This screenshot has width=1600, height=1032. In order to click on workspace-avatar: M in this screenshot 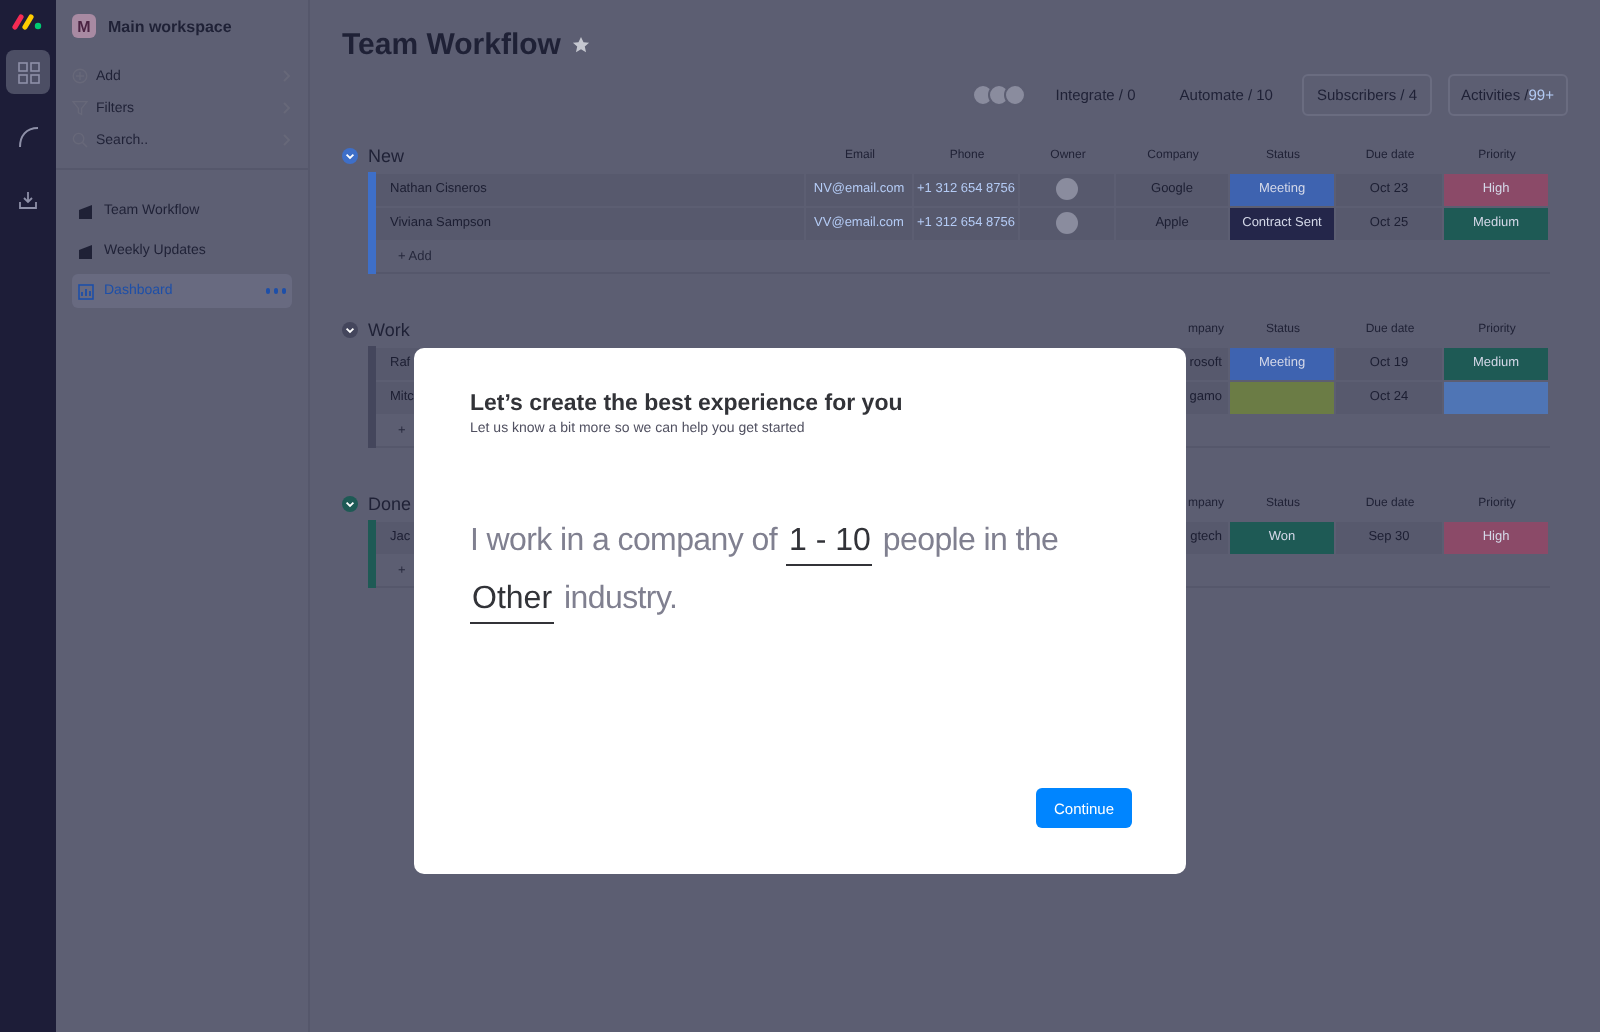, I will do `click(84, 26)`.